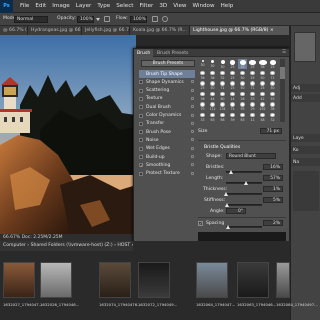 Image resolution: width=320 pixels, height=320 pixels. What do you see at coordinates (167, 174) in the screenshot?
I see `brush-option-row: Protect Texture` at bounding box center [167, 174].